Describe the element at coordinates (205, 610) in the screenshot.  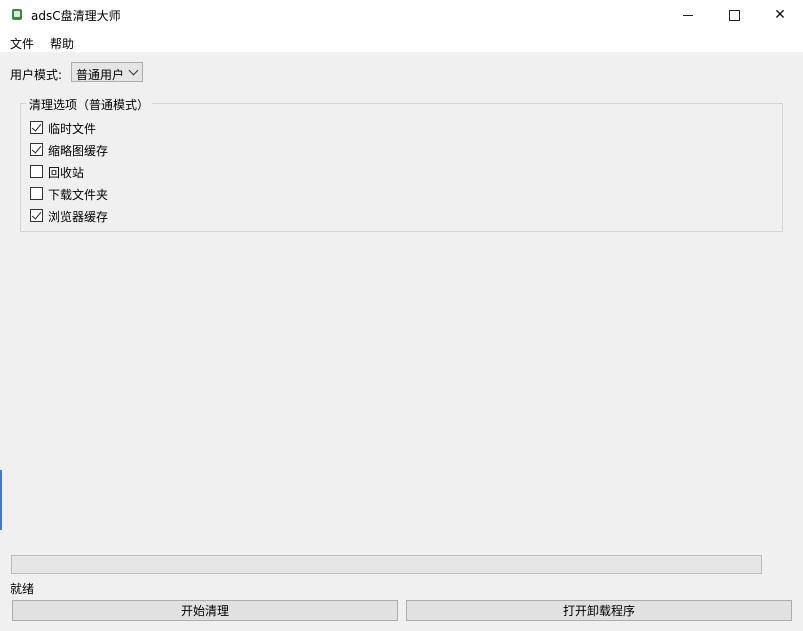
I see `start-cleanup-button: 开始清理` at that location.